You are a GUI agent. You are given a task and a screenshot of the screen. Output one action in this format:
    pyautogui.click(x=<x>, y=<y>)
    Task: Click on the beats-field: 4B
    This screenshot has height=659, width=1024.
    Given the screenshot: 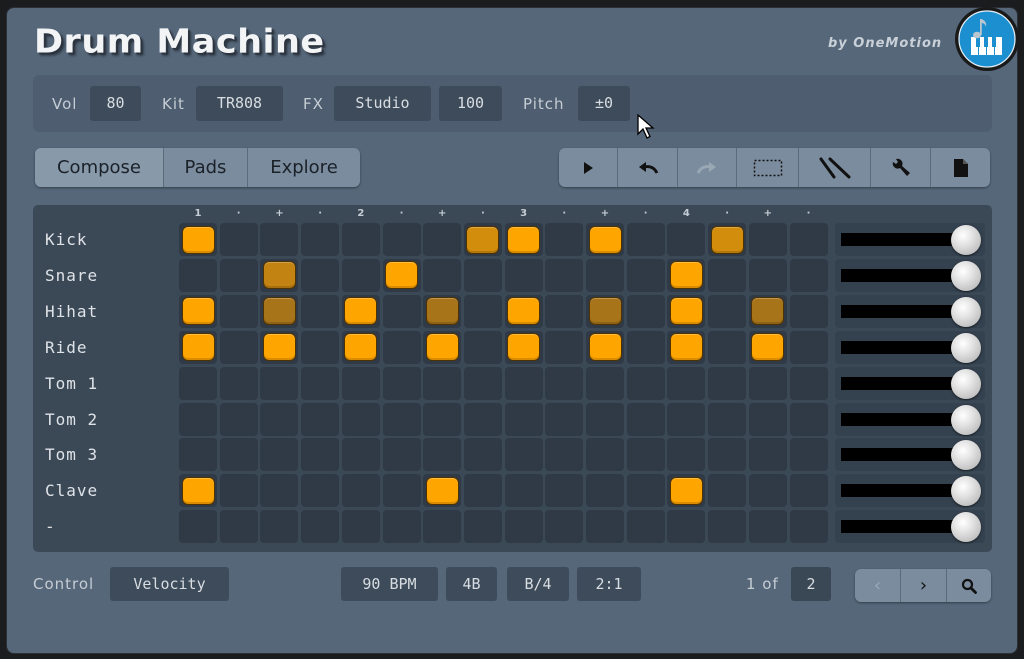 What is the action you would take?
    pyautogui.click(x=471, y=584)
    